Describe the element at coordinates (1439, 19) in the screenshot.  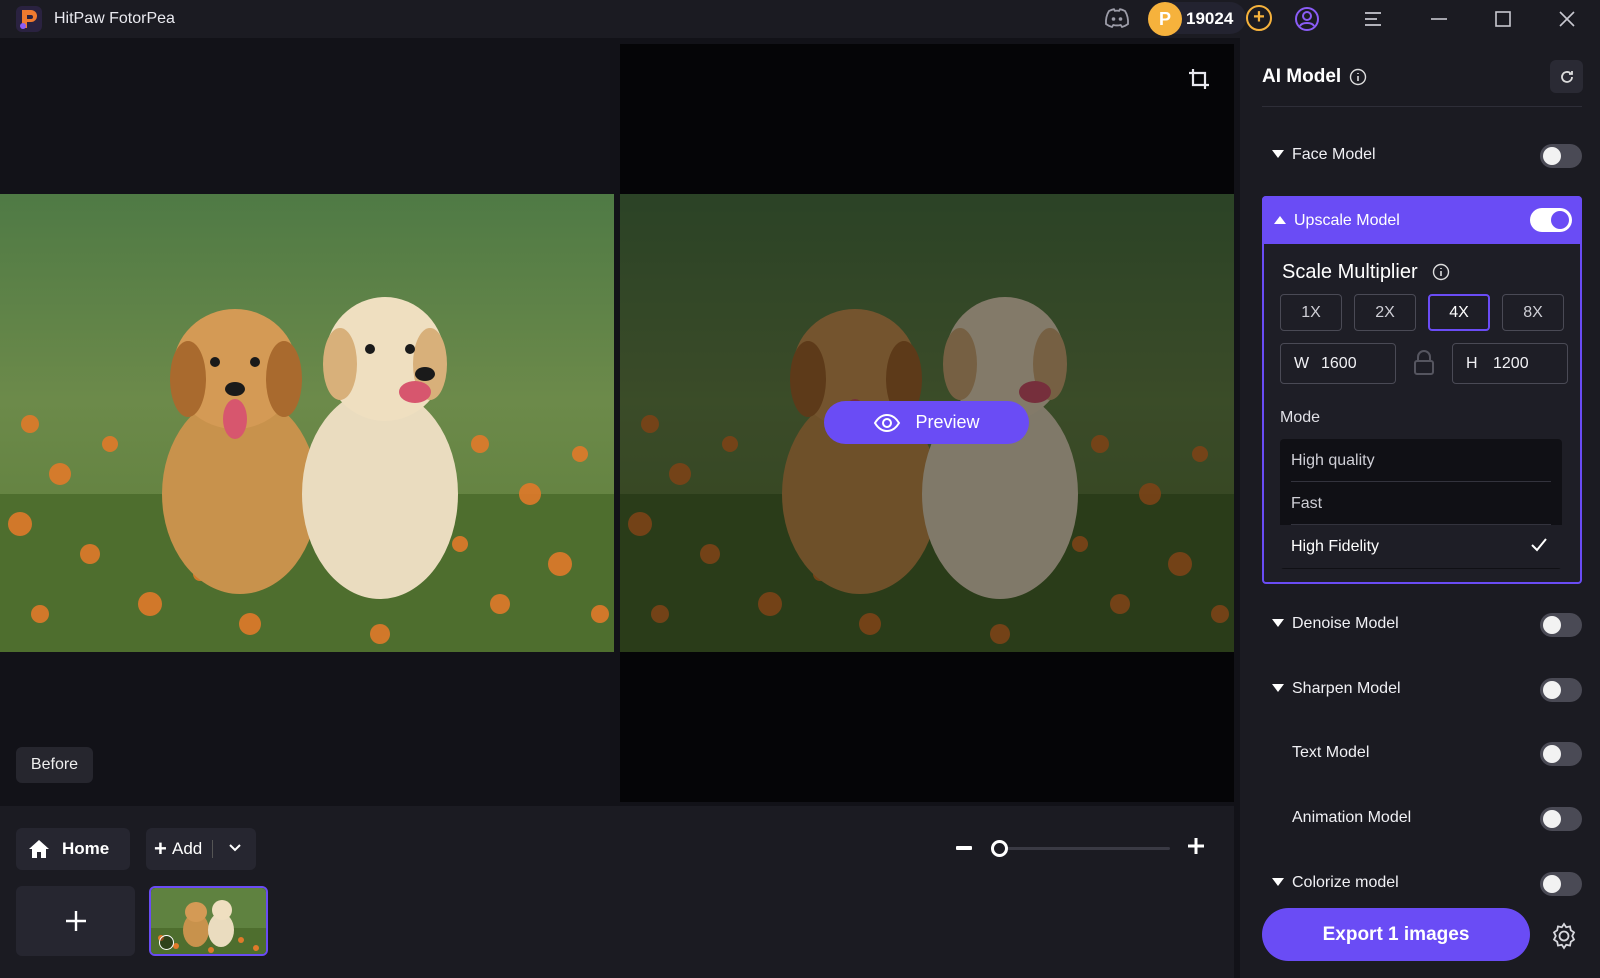
I see `minimize-icon` at that location.